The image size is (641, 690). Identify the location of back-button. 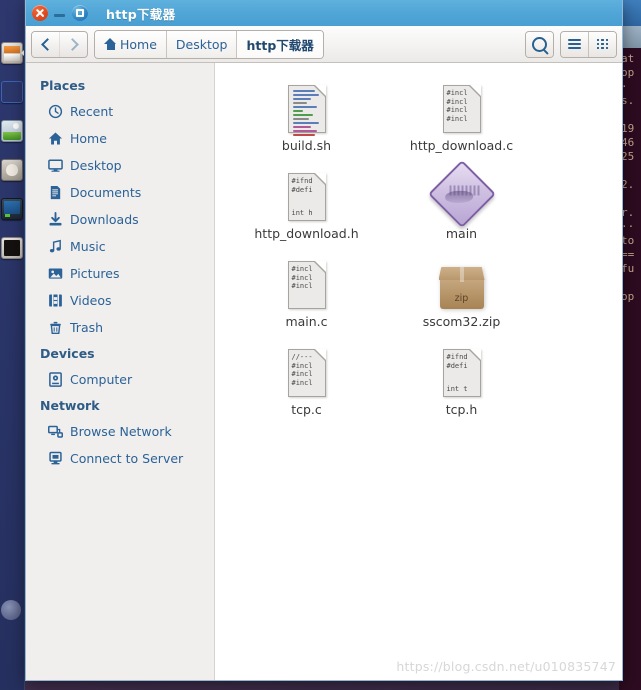
(45, 44).